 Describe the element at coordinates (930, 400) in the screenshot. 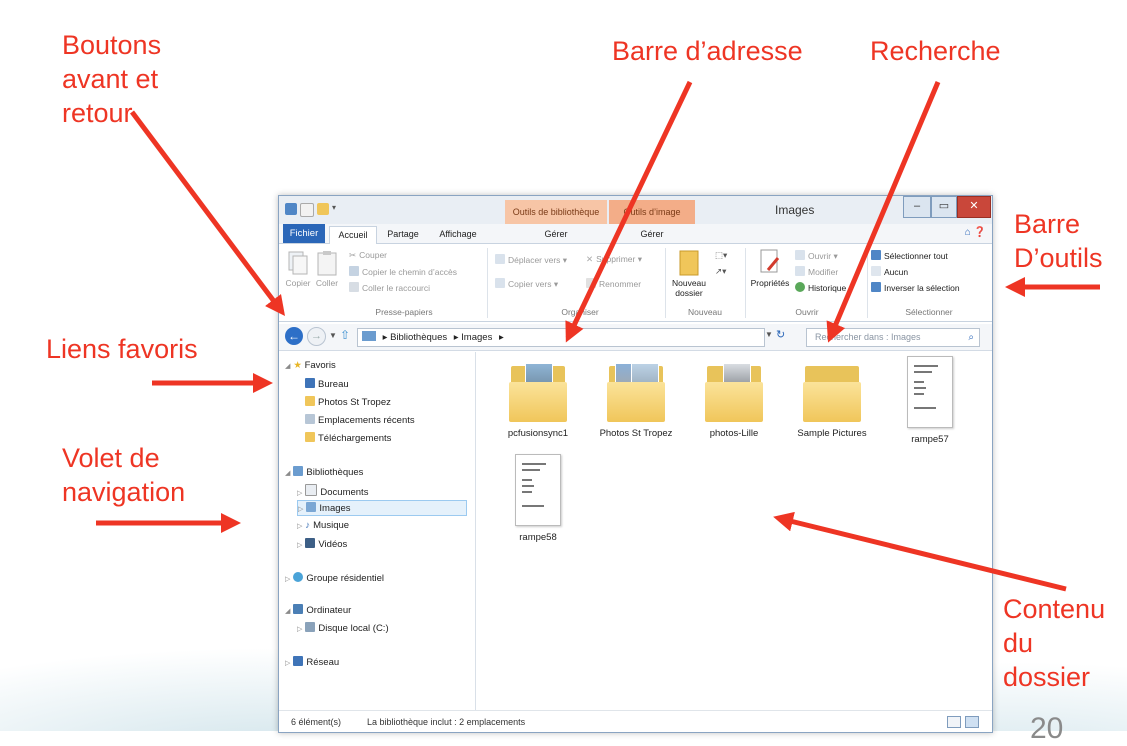

I see `file-item: rampe57` at that location.